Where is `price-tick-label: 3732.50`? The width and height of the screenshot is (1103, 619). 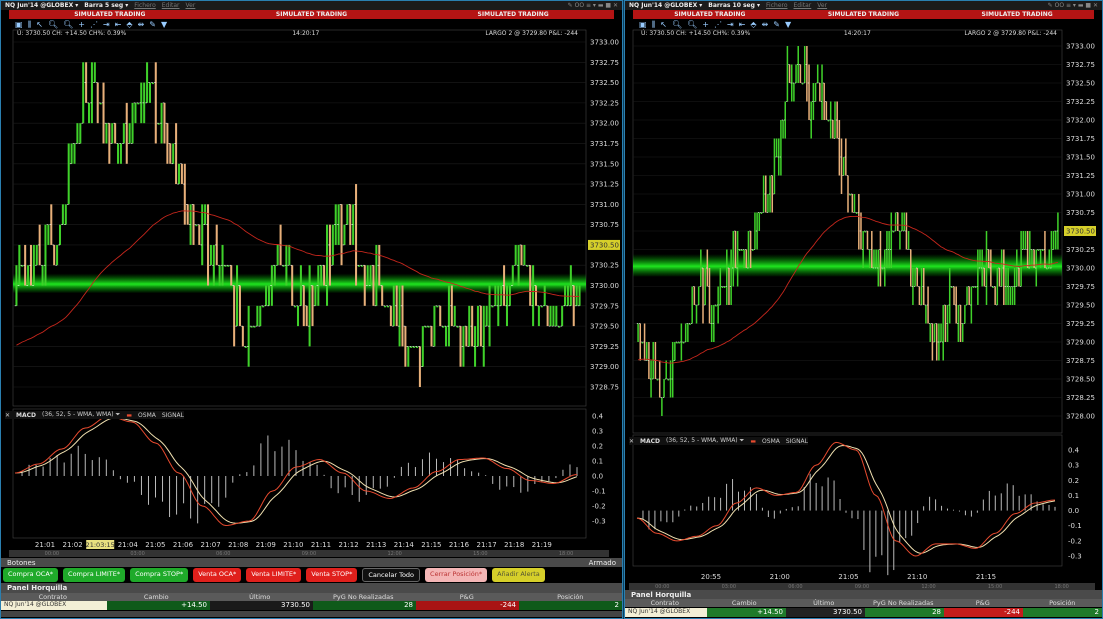 price-tick-label: 3732.50 is located at coordinates (604, 83).